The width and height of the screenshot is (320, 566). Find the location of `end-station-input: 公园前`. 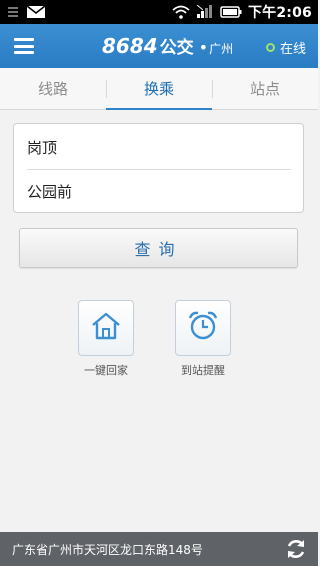

end-station-input: 公园前 is located at coordinates (159, 191).